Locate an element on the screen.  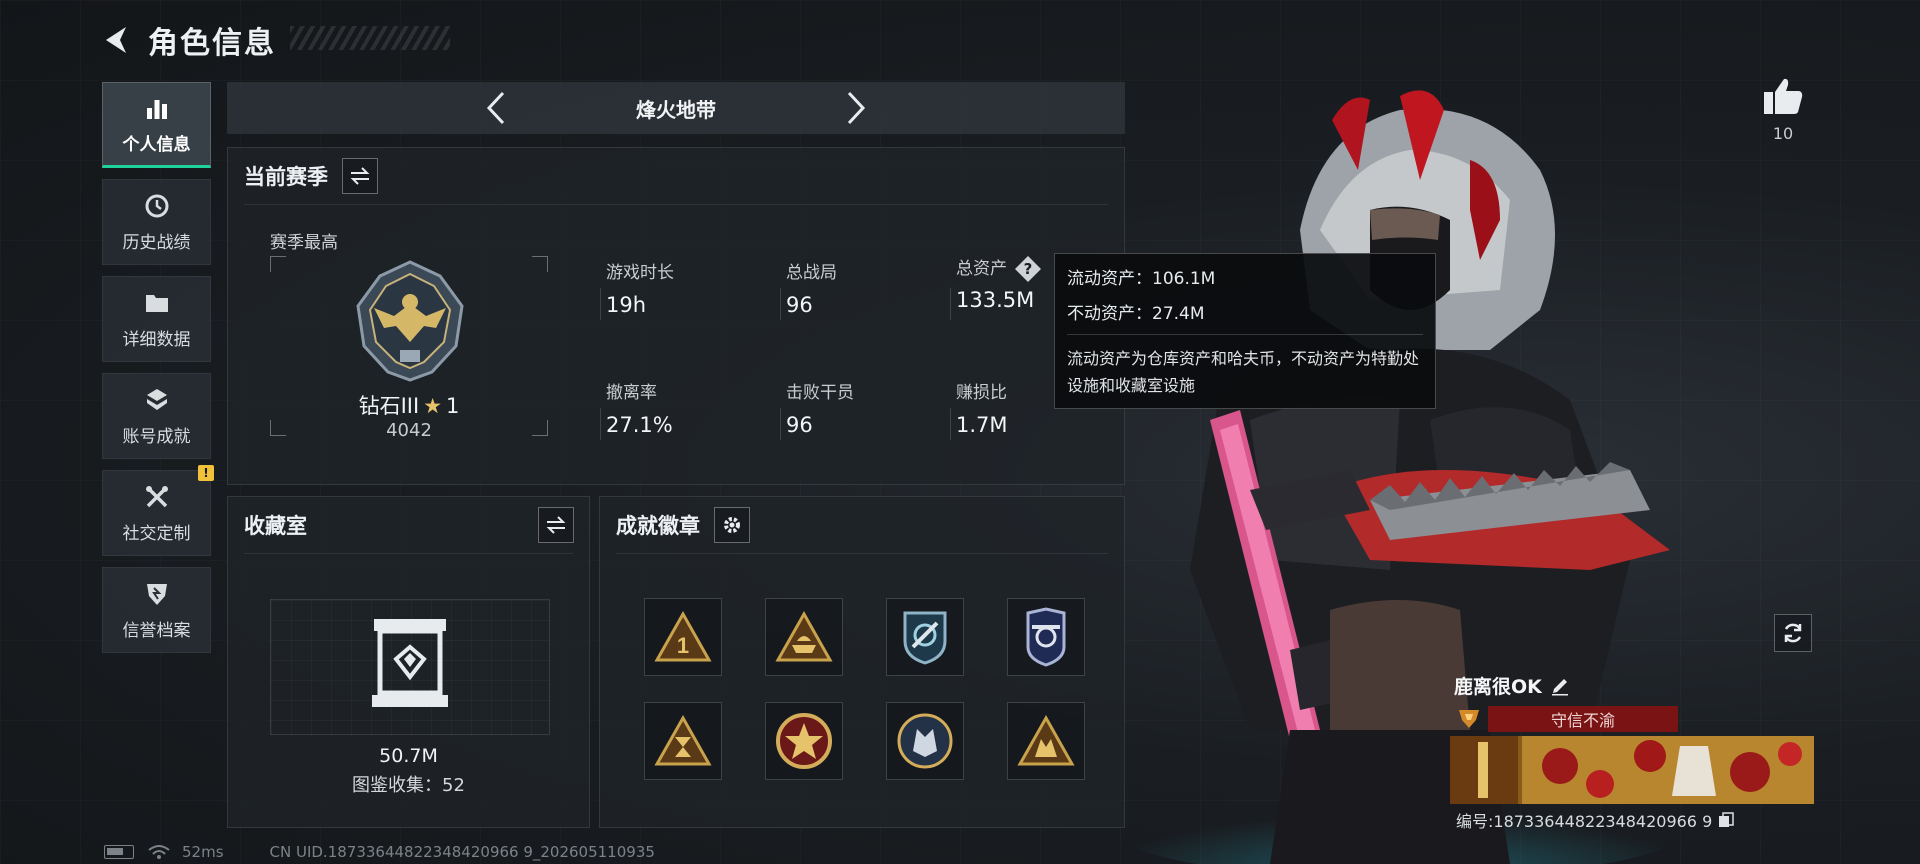
stat-profit-loss: 赚损比 1.7M is located at coordinates (982, 407).